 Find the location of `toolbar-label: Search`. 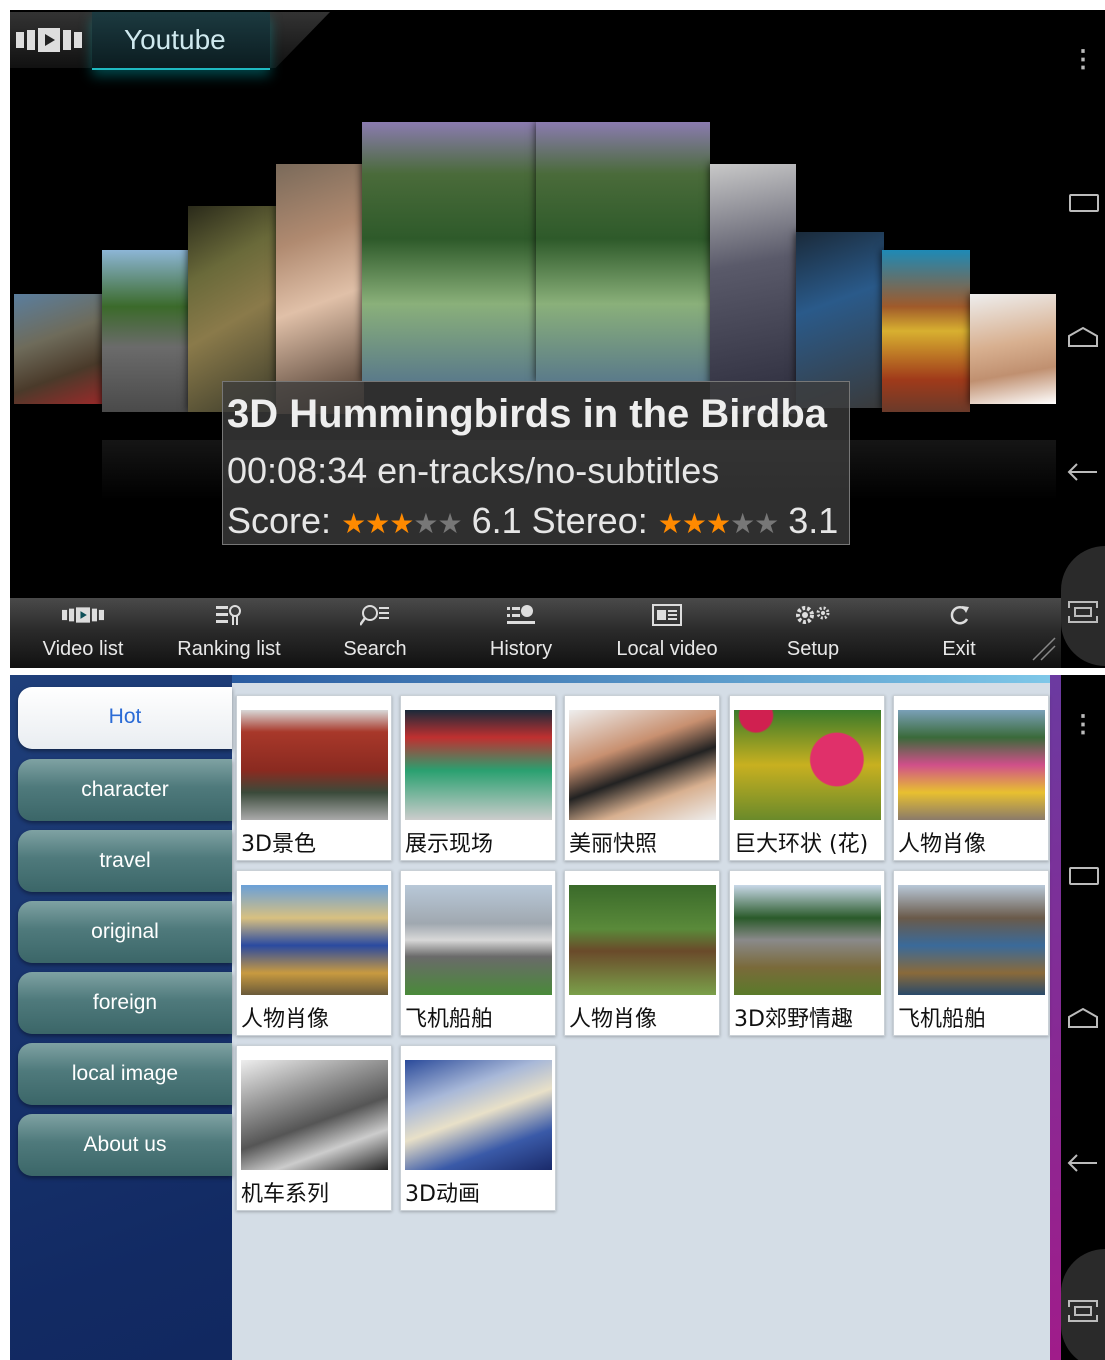

toolbar-label: Search is located at coordinates (375, 649).